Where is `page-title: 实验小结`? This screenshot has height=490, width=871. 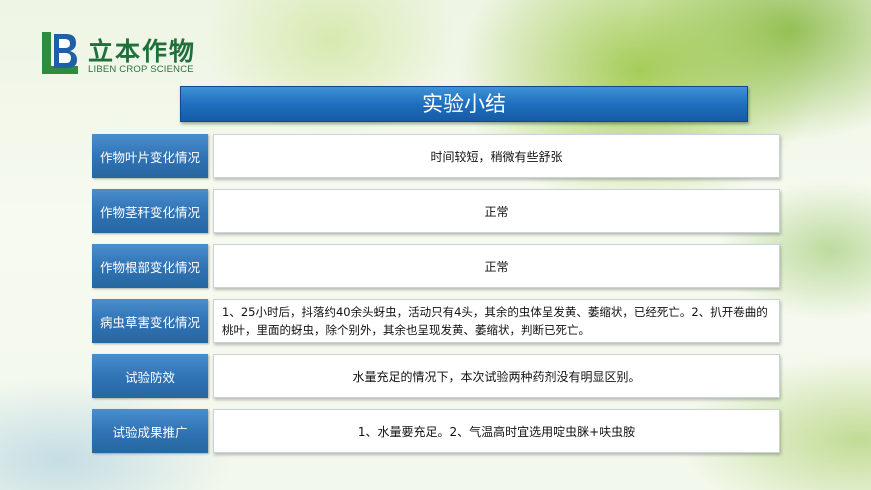
page-title: 实验小结 is located at coordinates (464, 104).